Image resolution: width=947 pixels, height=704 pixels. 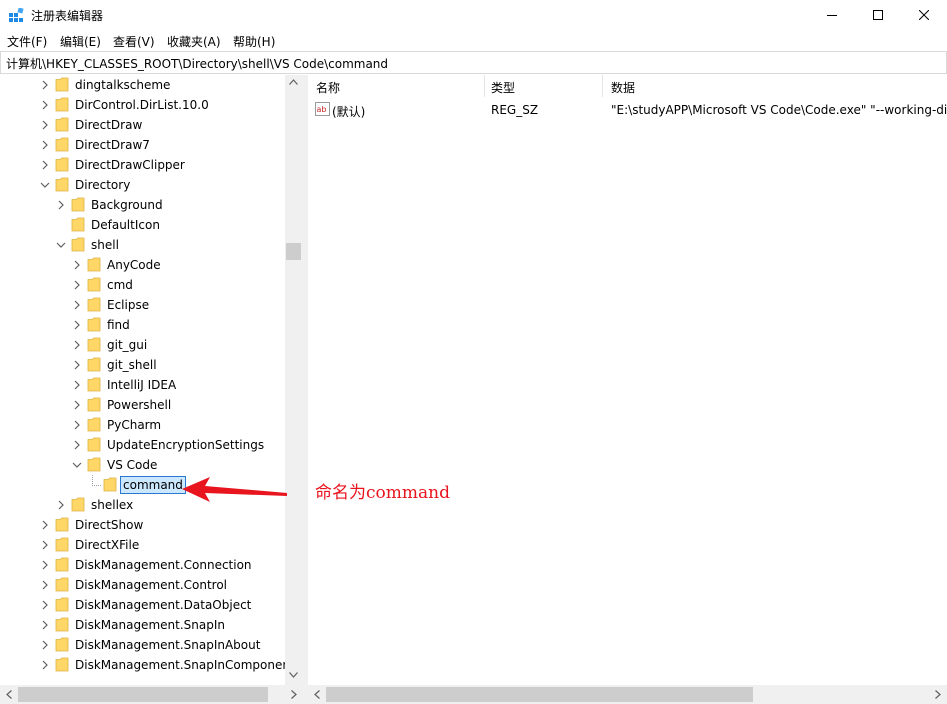 I want to click on tree-item-label: AnyCode, so click(x=134, y=265).